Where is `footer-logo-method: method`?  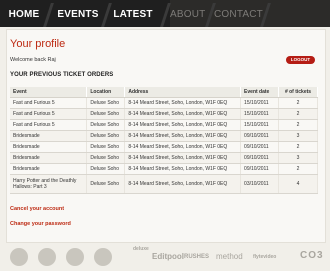 footer-logo-method: method is located at coordinates (229, 256).